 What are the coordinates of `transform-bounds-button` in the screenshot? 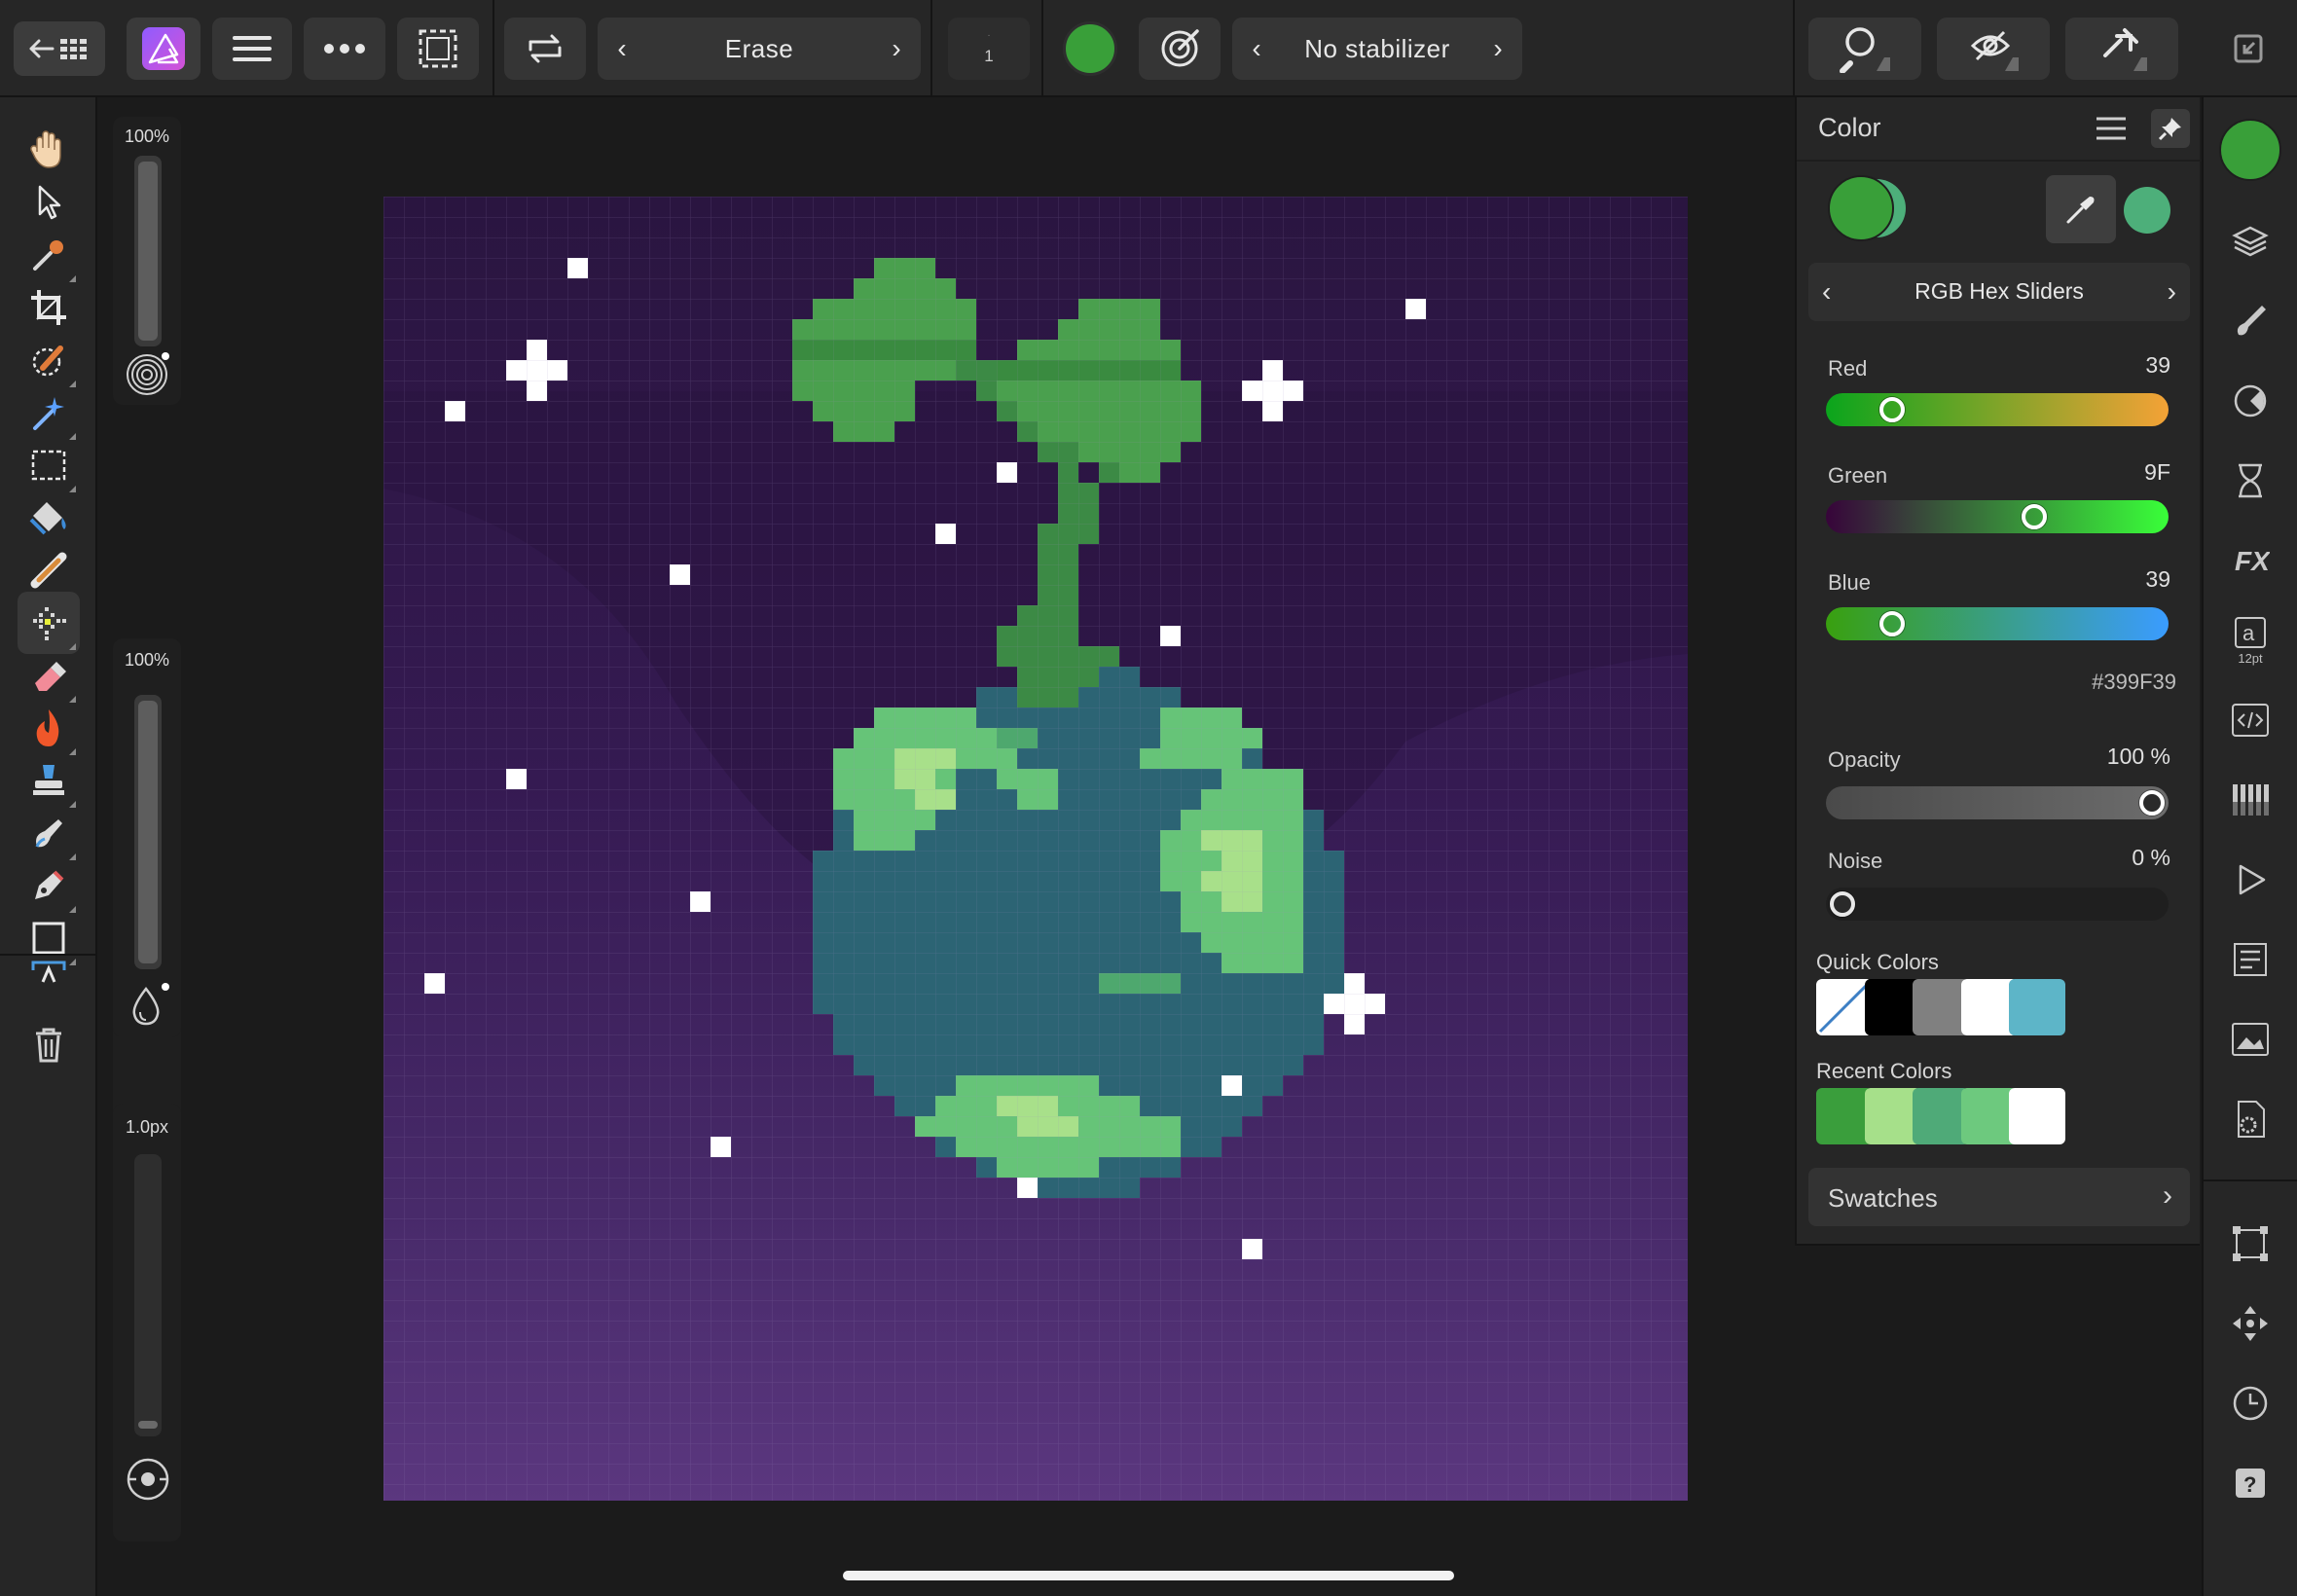 It's located at (2250, 1244).